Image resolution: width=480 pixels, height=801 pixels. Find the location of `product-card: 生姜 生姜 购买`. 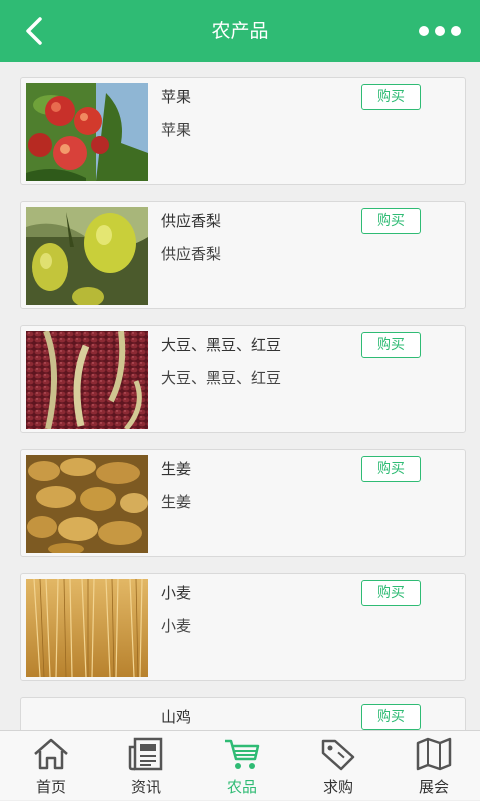

product-card: 生姜 生姜 购买 is located at coordinates (243, 503).